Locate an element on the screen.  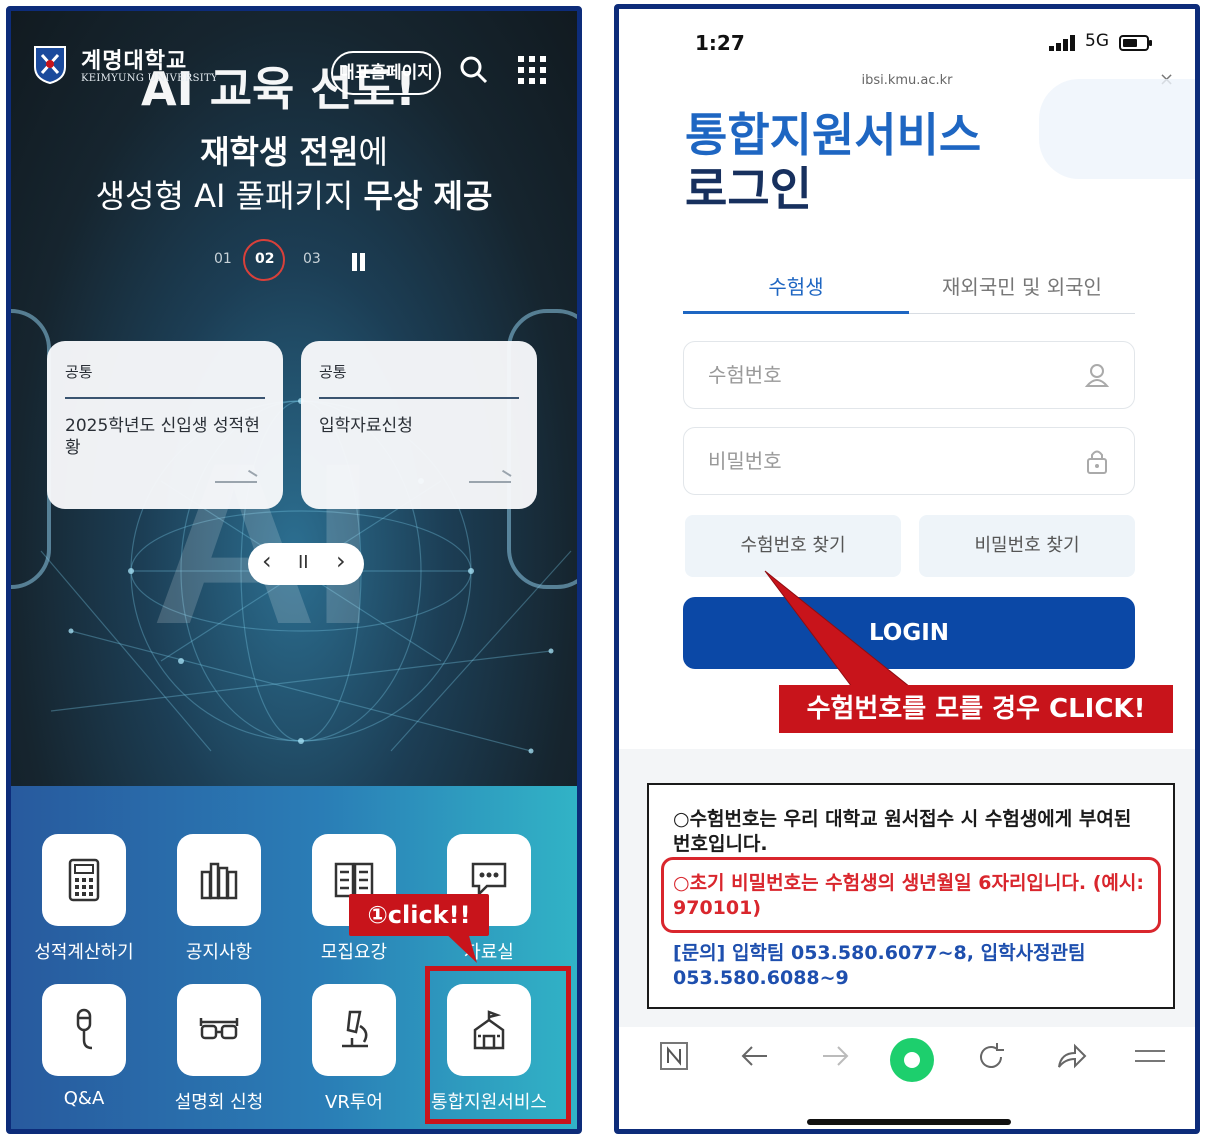
pause-icon is located at coordinates (359, 262).